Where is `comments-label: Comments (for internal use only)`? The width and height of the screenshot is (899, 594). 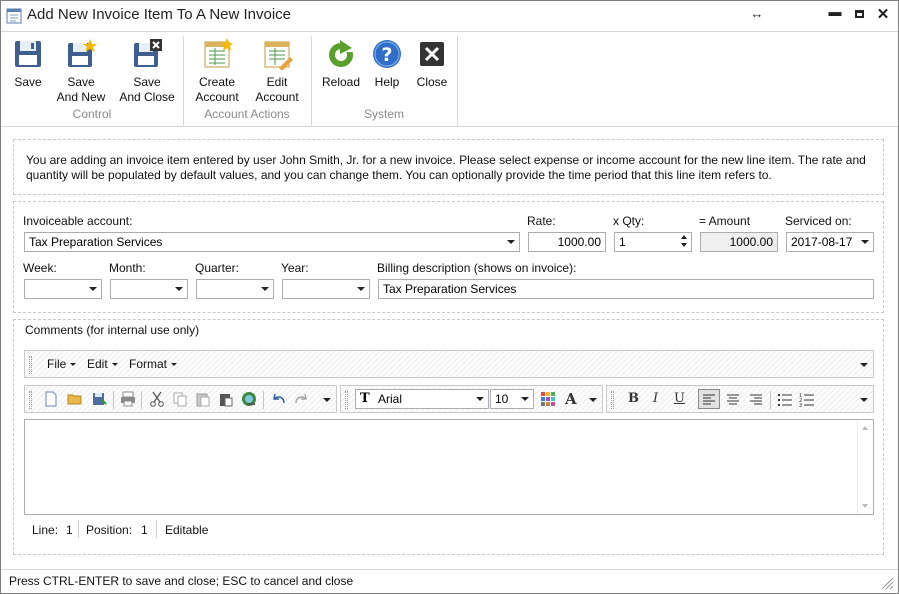 comments-label: Comments (for internal use only) is located at coordinates (112, 330).